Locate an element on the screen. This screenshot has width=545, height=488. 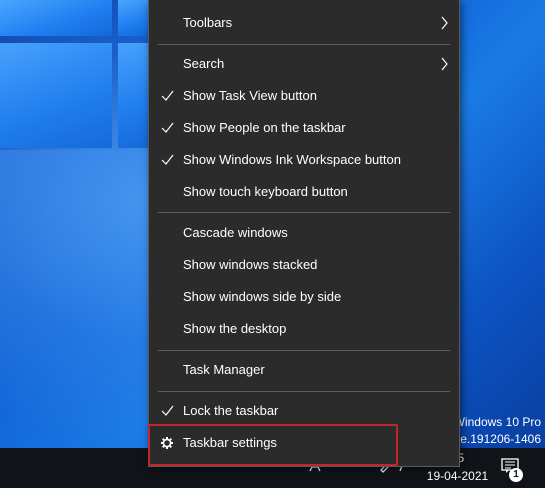
notification-count-badge: 1 is located at coordinates (516, 475).